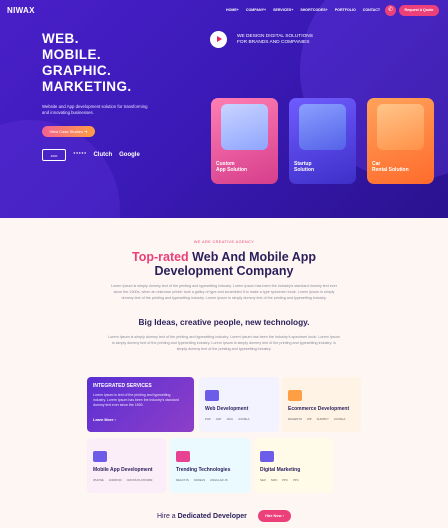  What do you see at coordinates (129, 155) in the screenshot?
I see `badge-google: Google` at bounding box center [129, 155].